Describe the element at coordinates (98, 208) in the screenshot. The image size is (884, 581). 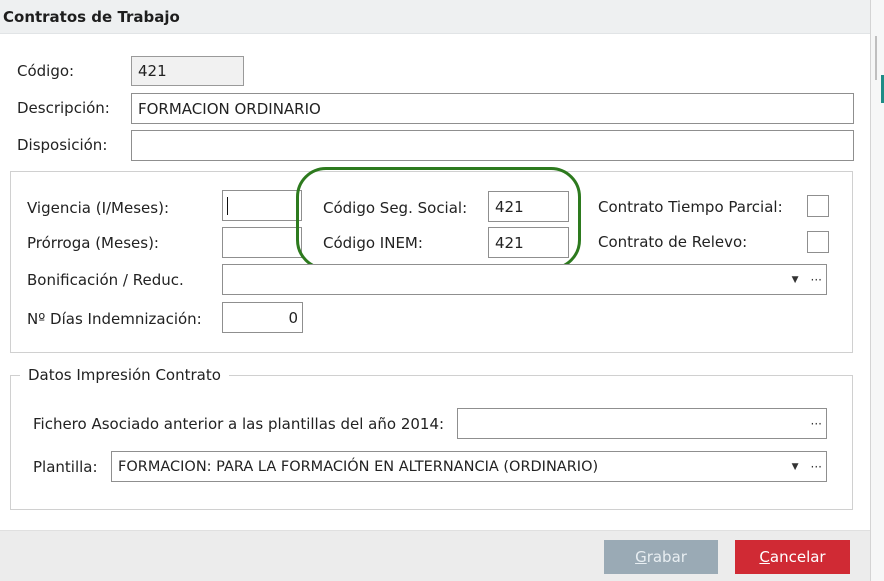
I see `vigencia-label: Vigencia (I/Meses):` at that location.